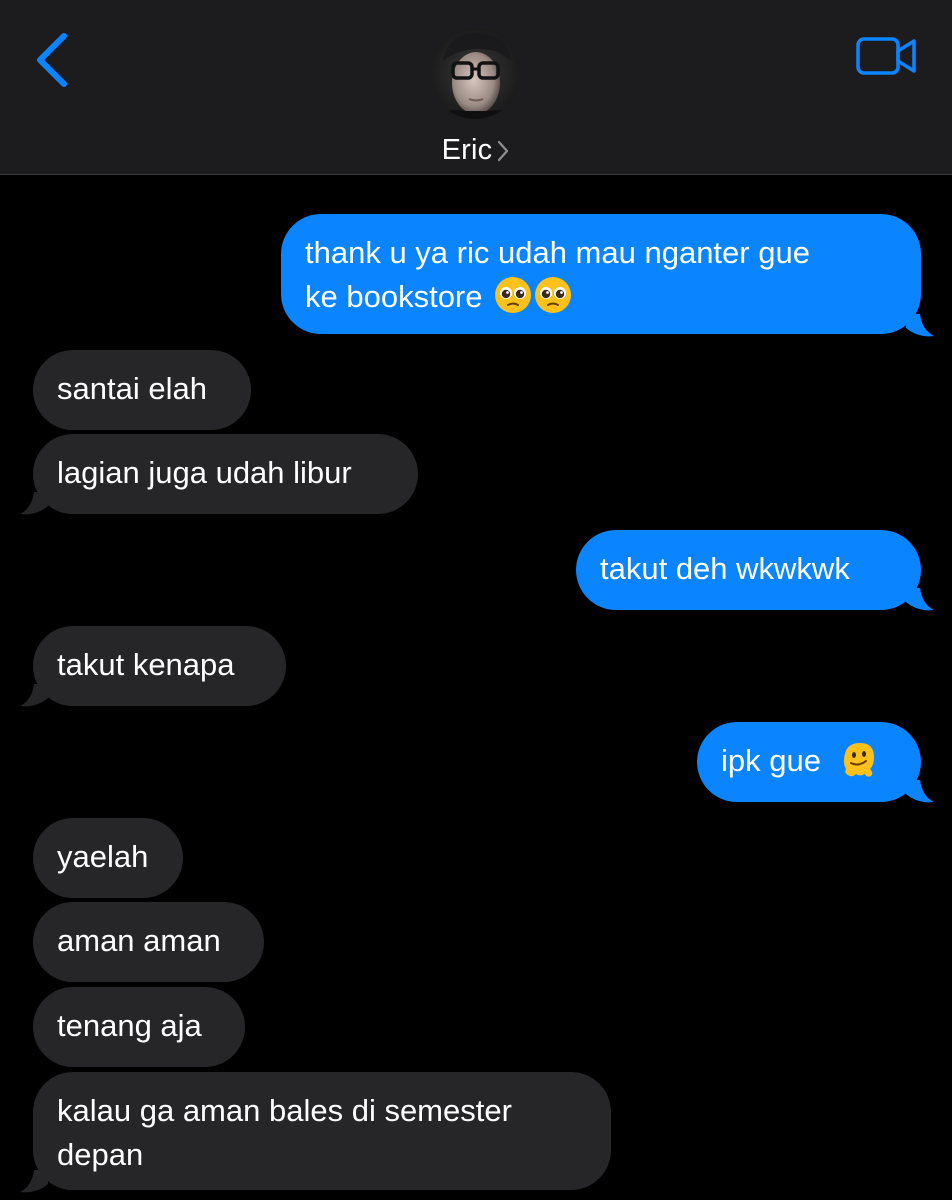  I want to click on contact-name-button: Eric, so click(476, 150).